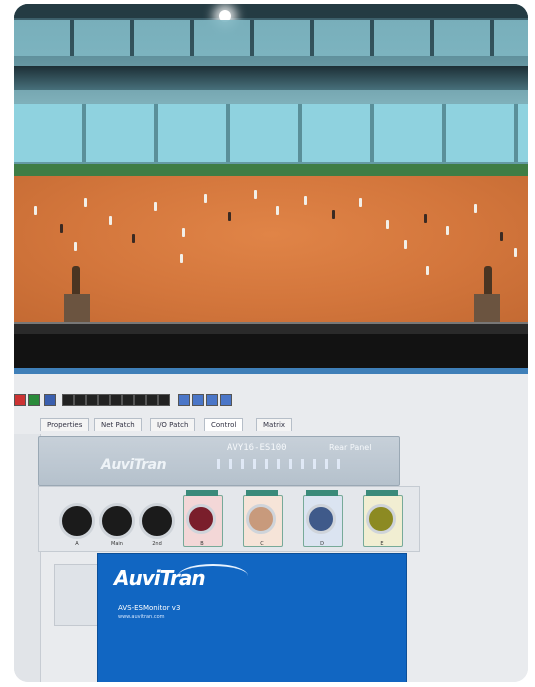 This screenshot has height=687, width=535. I want to click on preset-5-icon, so click(116, 400).